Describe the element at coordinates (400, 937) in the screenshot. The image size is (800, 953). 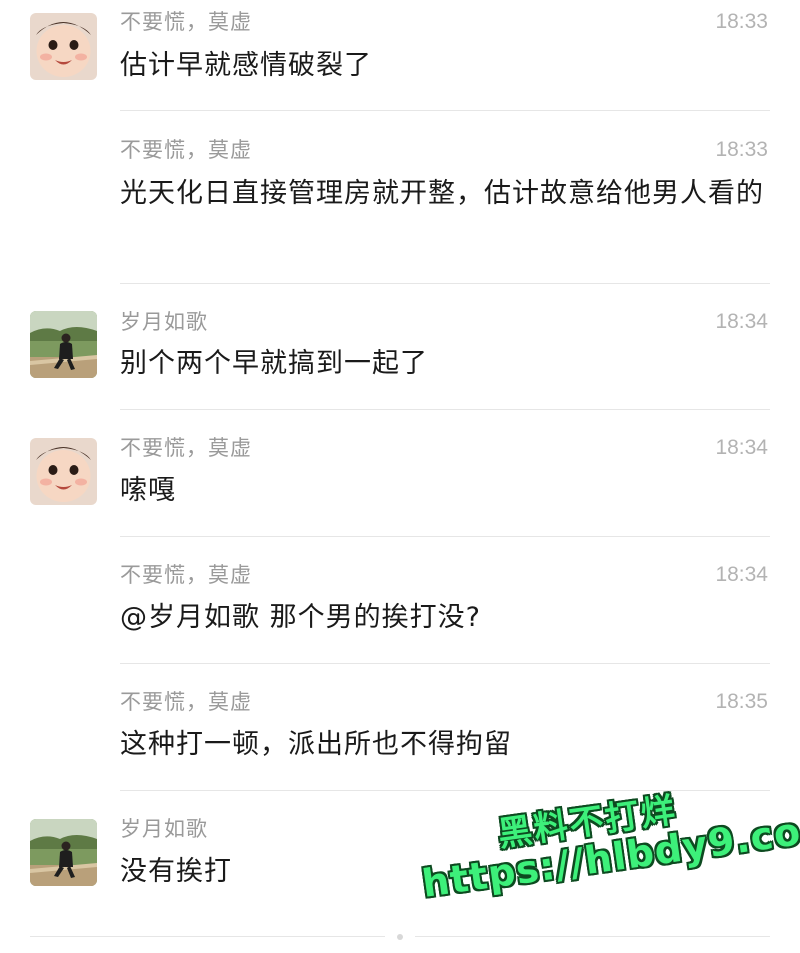
I see `end-dot` at that location.